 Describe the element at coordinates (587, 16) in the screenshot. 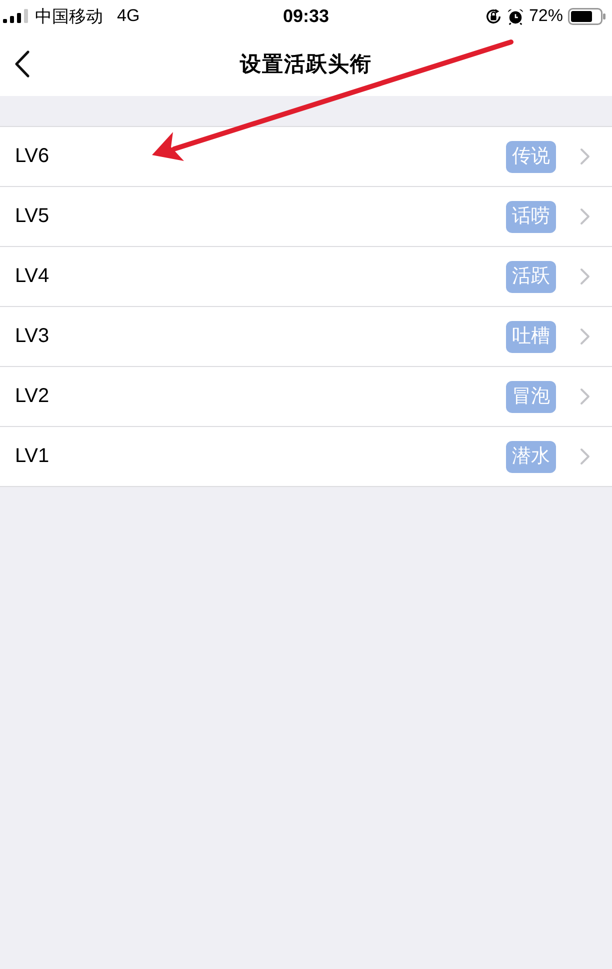

I see `battery-icon` at that location.